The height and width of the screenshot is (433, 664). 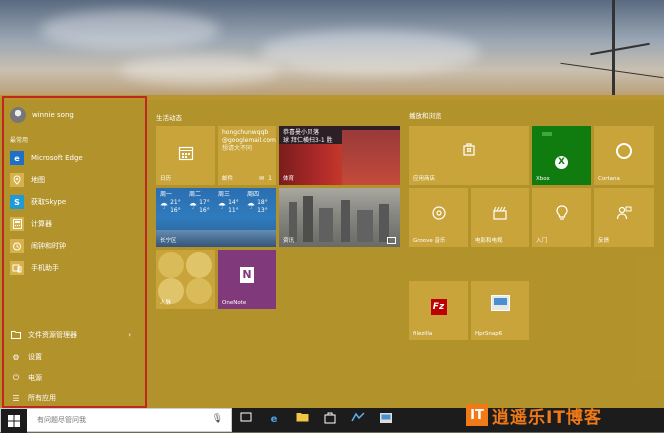 What do you see at coordinates (122, 420) in the screenshot?
I see `search-input` at bounding box center [122, 420].